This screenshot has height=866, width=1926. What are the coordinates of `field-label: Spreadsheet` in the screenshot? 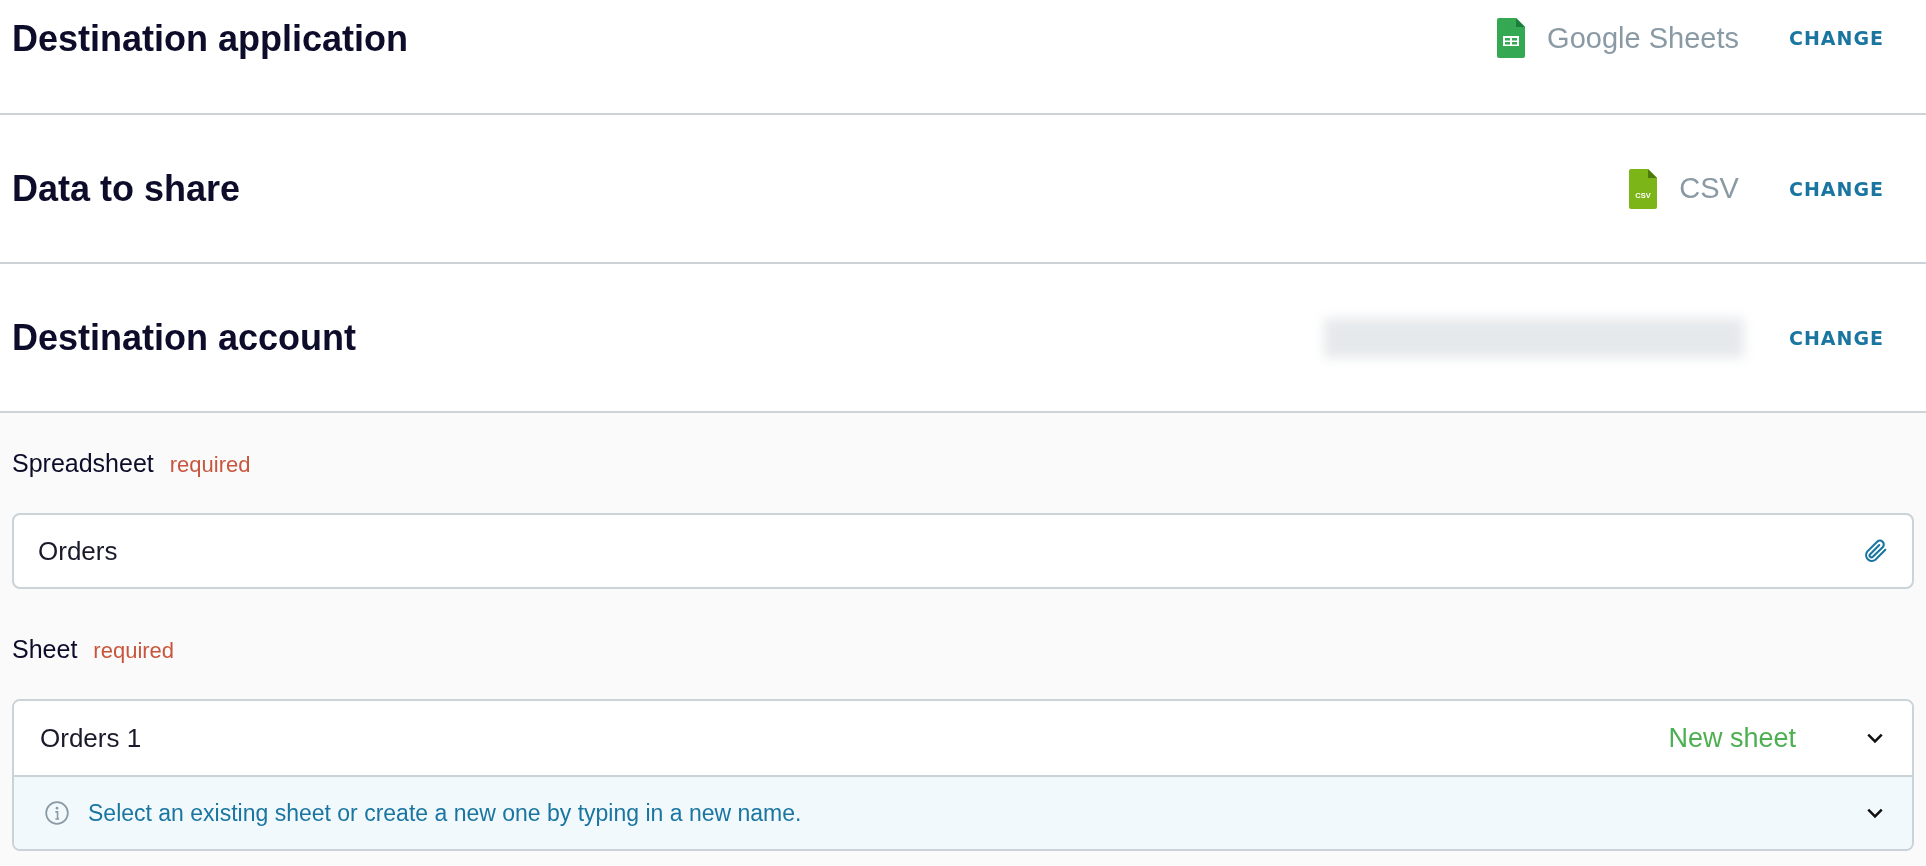 It's located at (83, 463).